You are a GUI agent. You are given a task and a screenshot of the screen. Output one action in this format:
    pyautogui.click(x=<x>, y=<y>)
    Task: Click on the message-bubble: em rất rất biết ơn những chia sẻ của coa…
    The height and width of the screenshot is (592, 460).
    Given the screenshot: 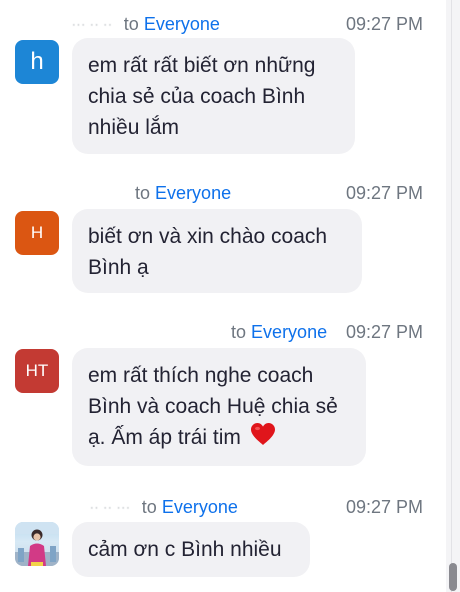 What is the action you would take?
    pyautogui.click(x=213, y=96)
    